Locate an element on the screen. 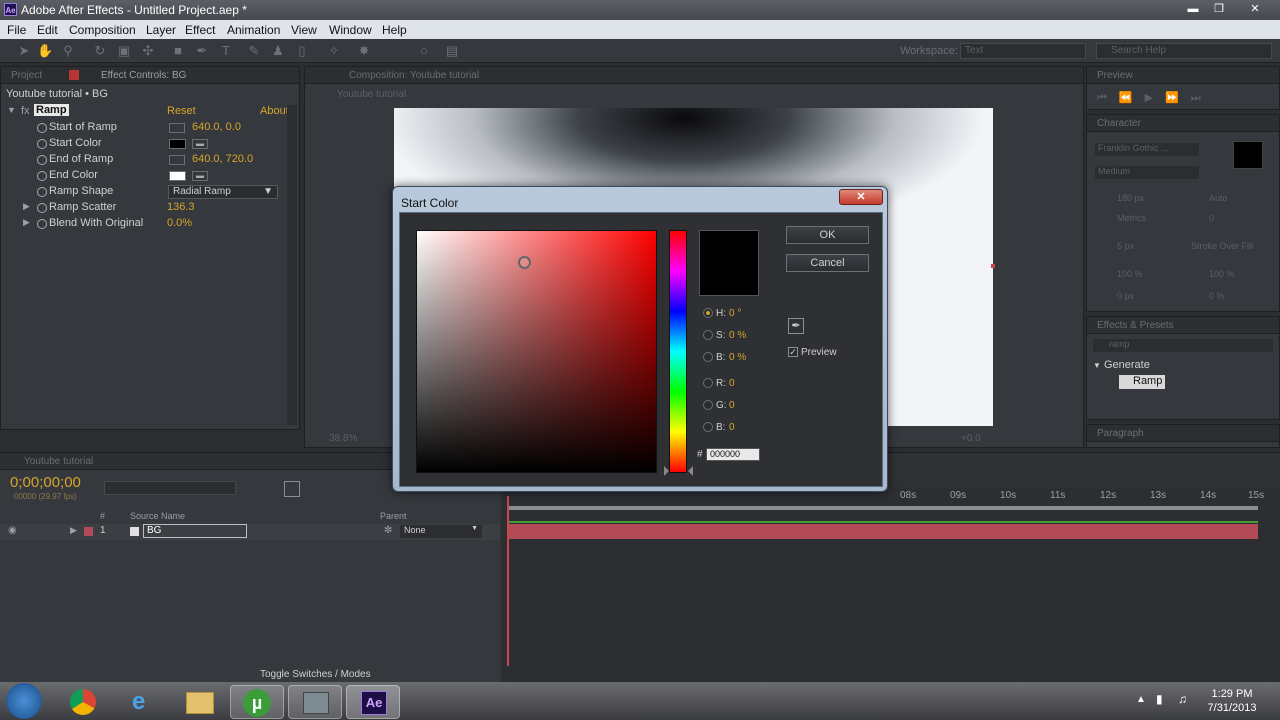 This screenshot has width=1280, height=720. timecode: 0;00;00;00 is located at coordinates (45, 482).